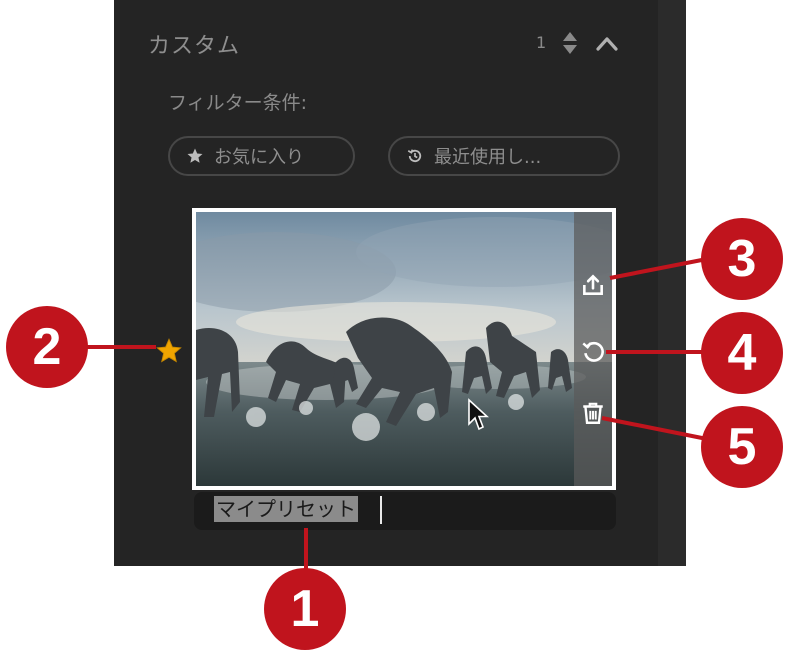  What do you see at coordinates (570, 43) in the screenshot?
I see `sort-arrows-icon` at bounding box center [570, 43].